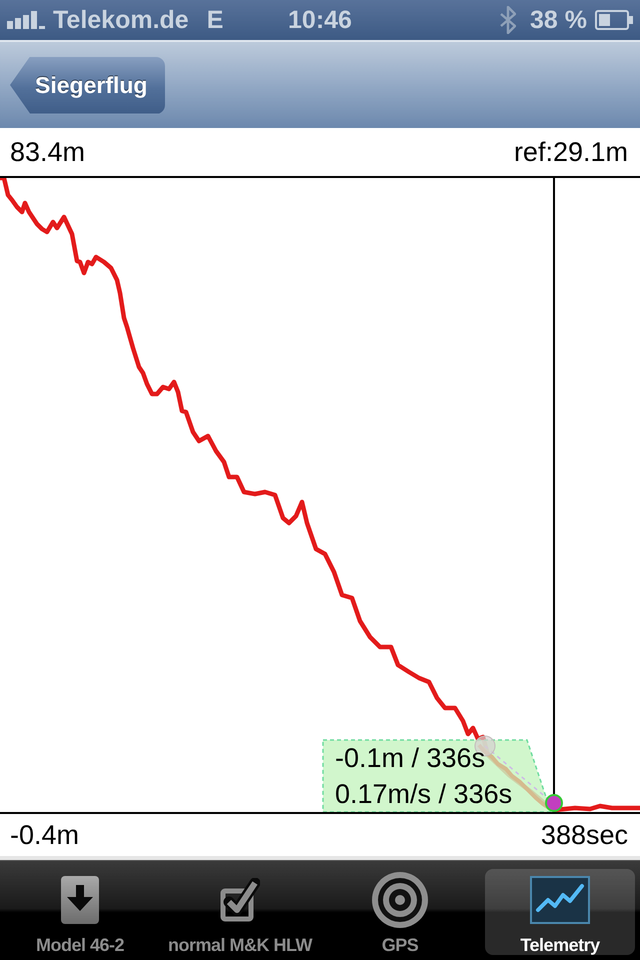  Describe the element at coordinates (48, 152) in the screenshot. I see `max-altitude-label: 83.4m` at that location.